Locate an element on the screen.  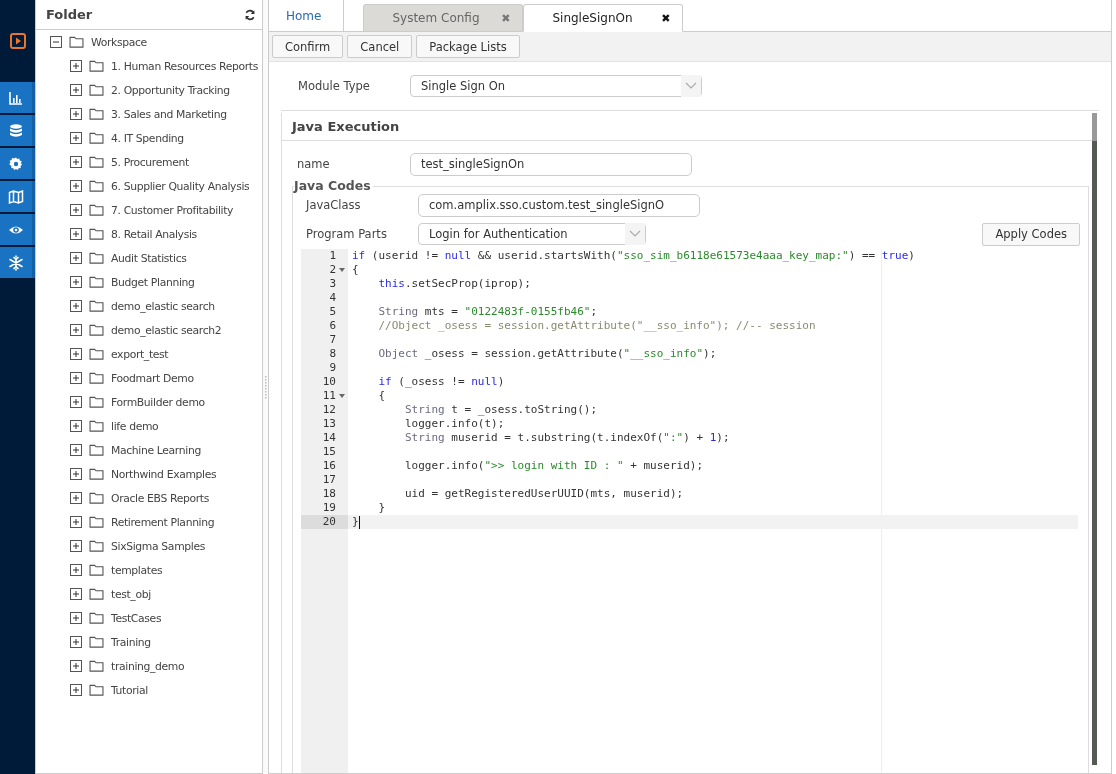
tree-item: Oracle EBS Reports is located at coordinates (160, 498).